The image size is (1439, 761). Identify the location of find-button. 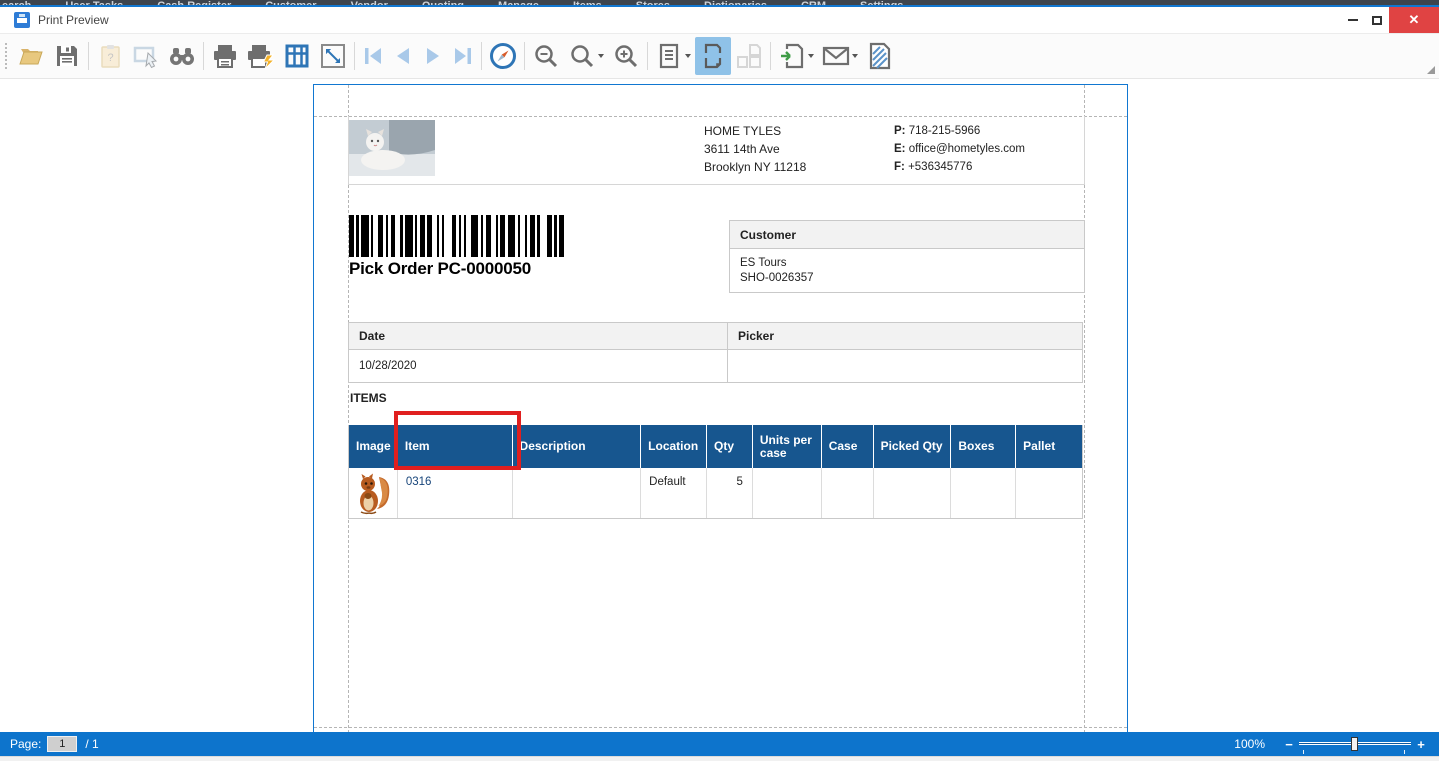
(182, 56).